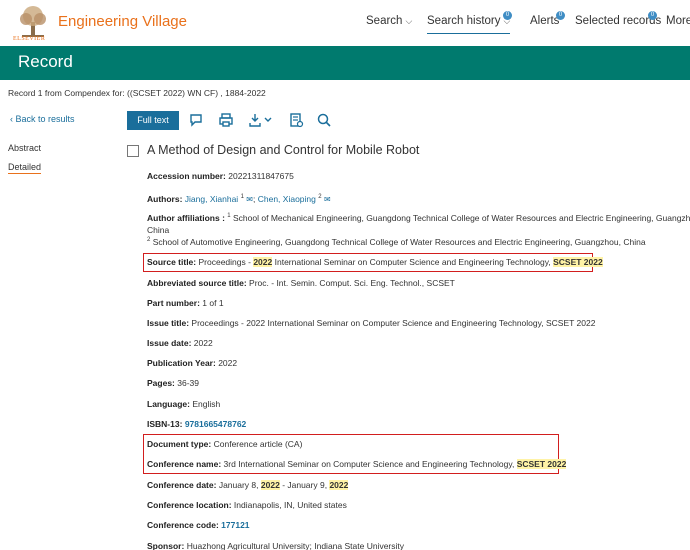  What do you see at coordinates (235, 525) in the screenshot?
I see `conference-code-link: 177121` at bounding box center [235, 525].